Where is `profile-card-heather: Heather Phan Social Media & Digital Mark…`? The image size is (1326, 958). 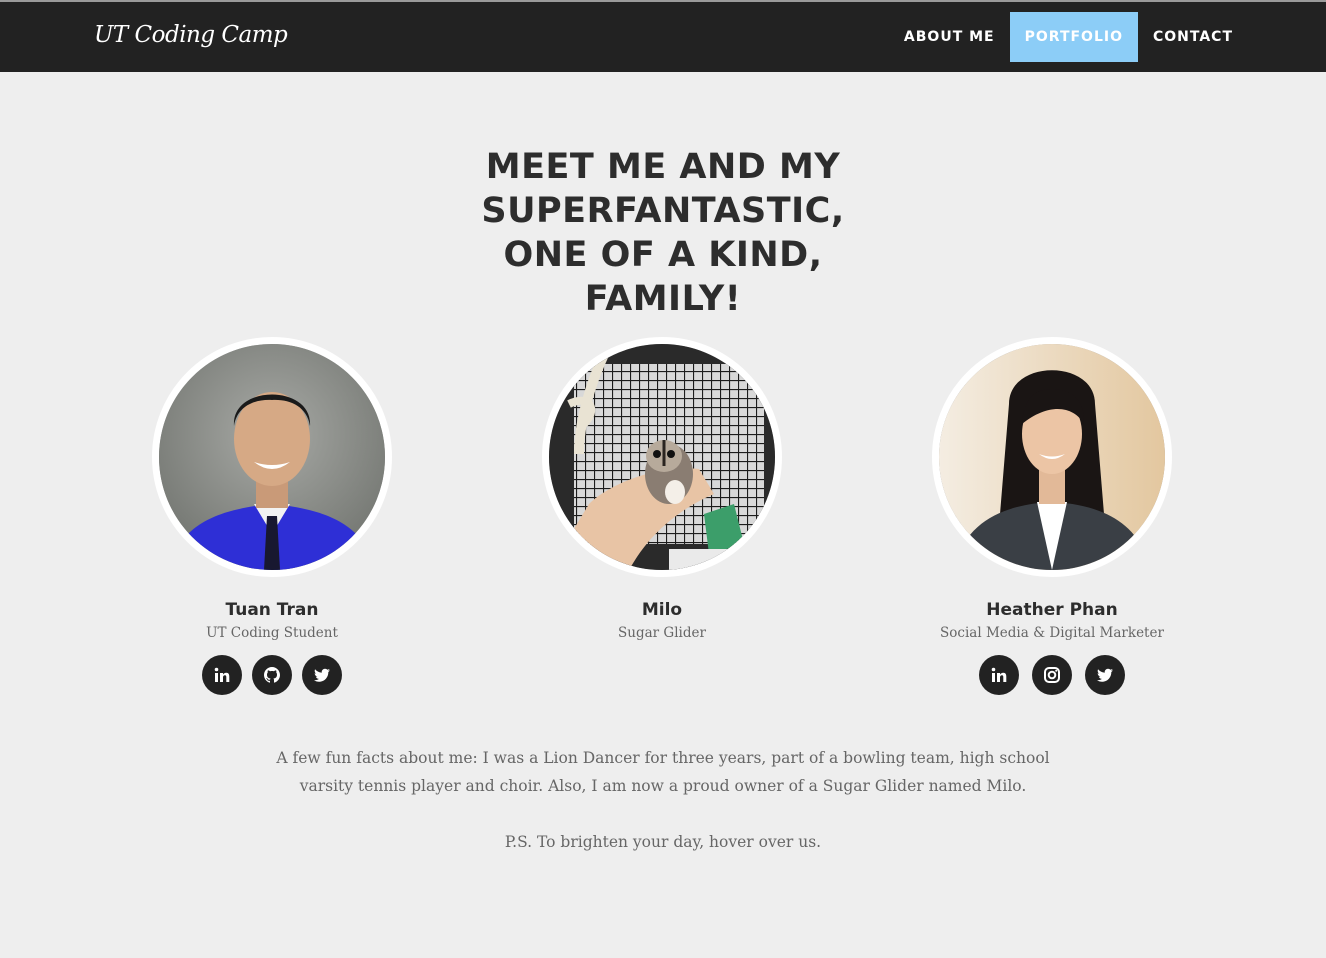 profile-card-heather: Heather Phan Social Media & Digital Mark… is located at coordinates (1052, 516).